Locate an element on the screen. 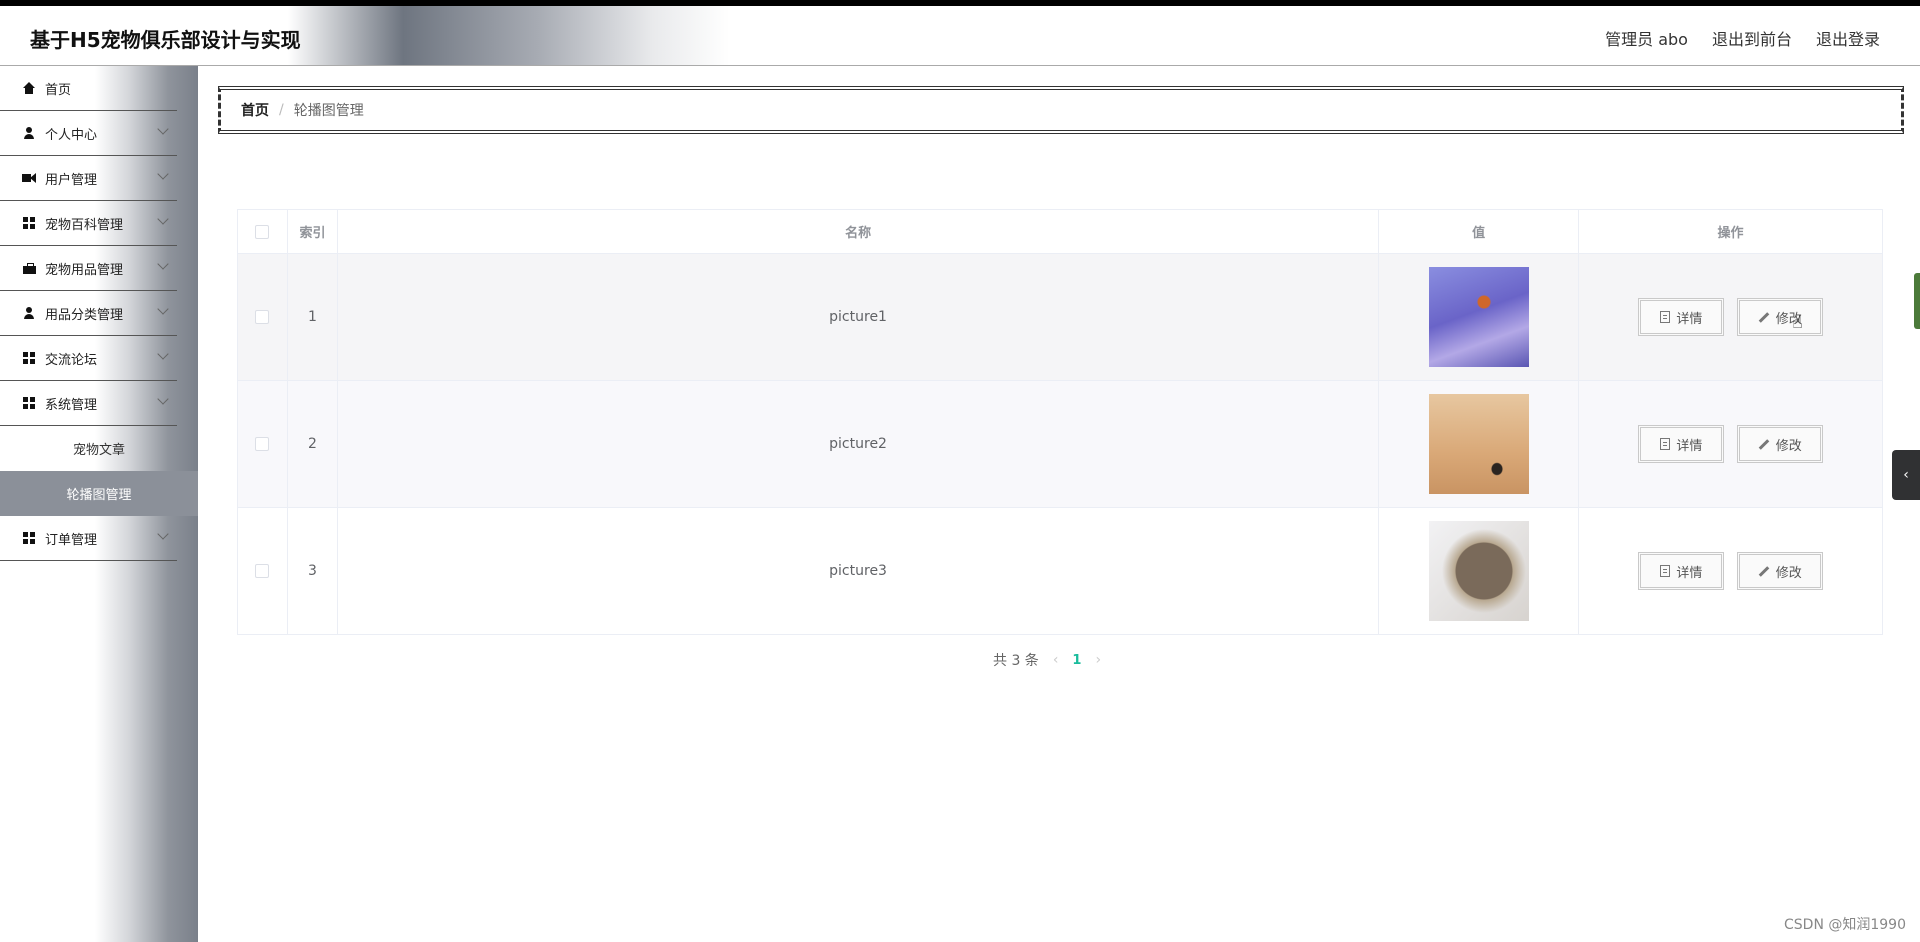  breadcrumb-current: 轮播图管理 is located at coordinates (328, 111).